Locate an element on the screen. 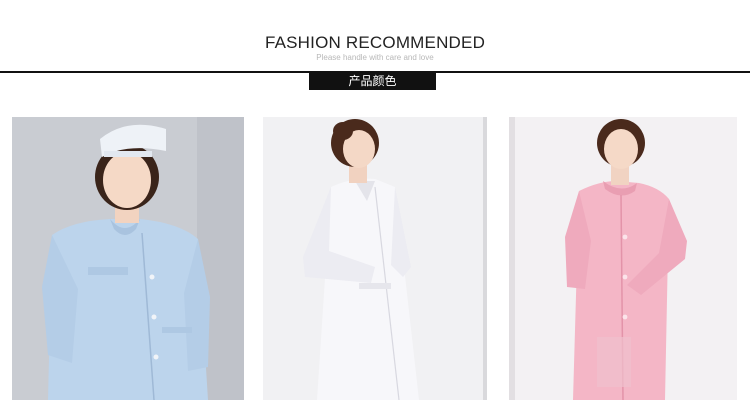 Image resolution: width=750 pixels, height=400 pixels. product-color-tag: 产品颜色 is located at coordinates (372, 81).